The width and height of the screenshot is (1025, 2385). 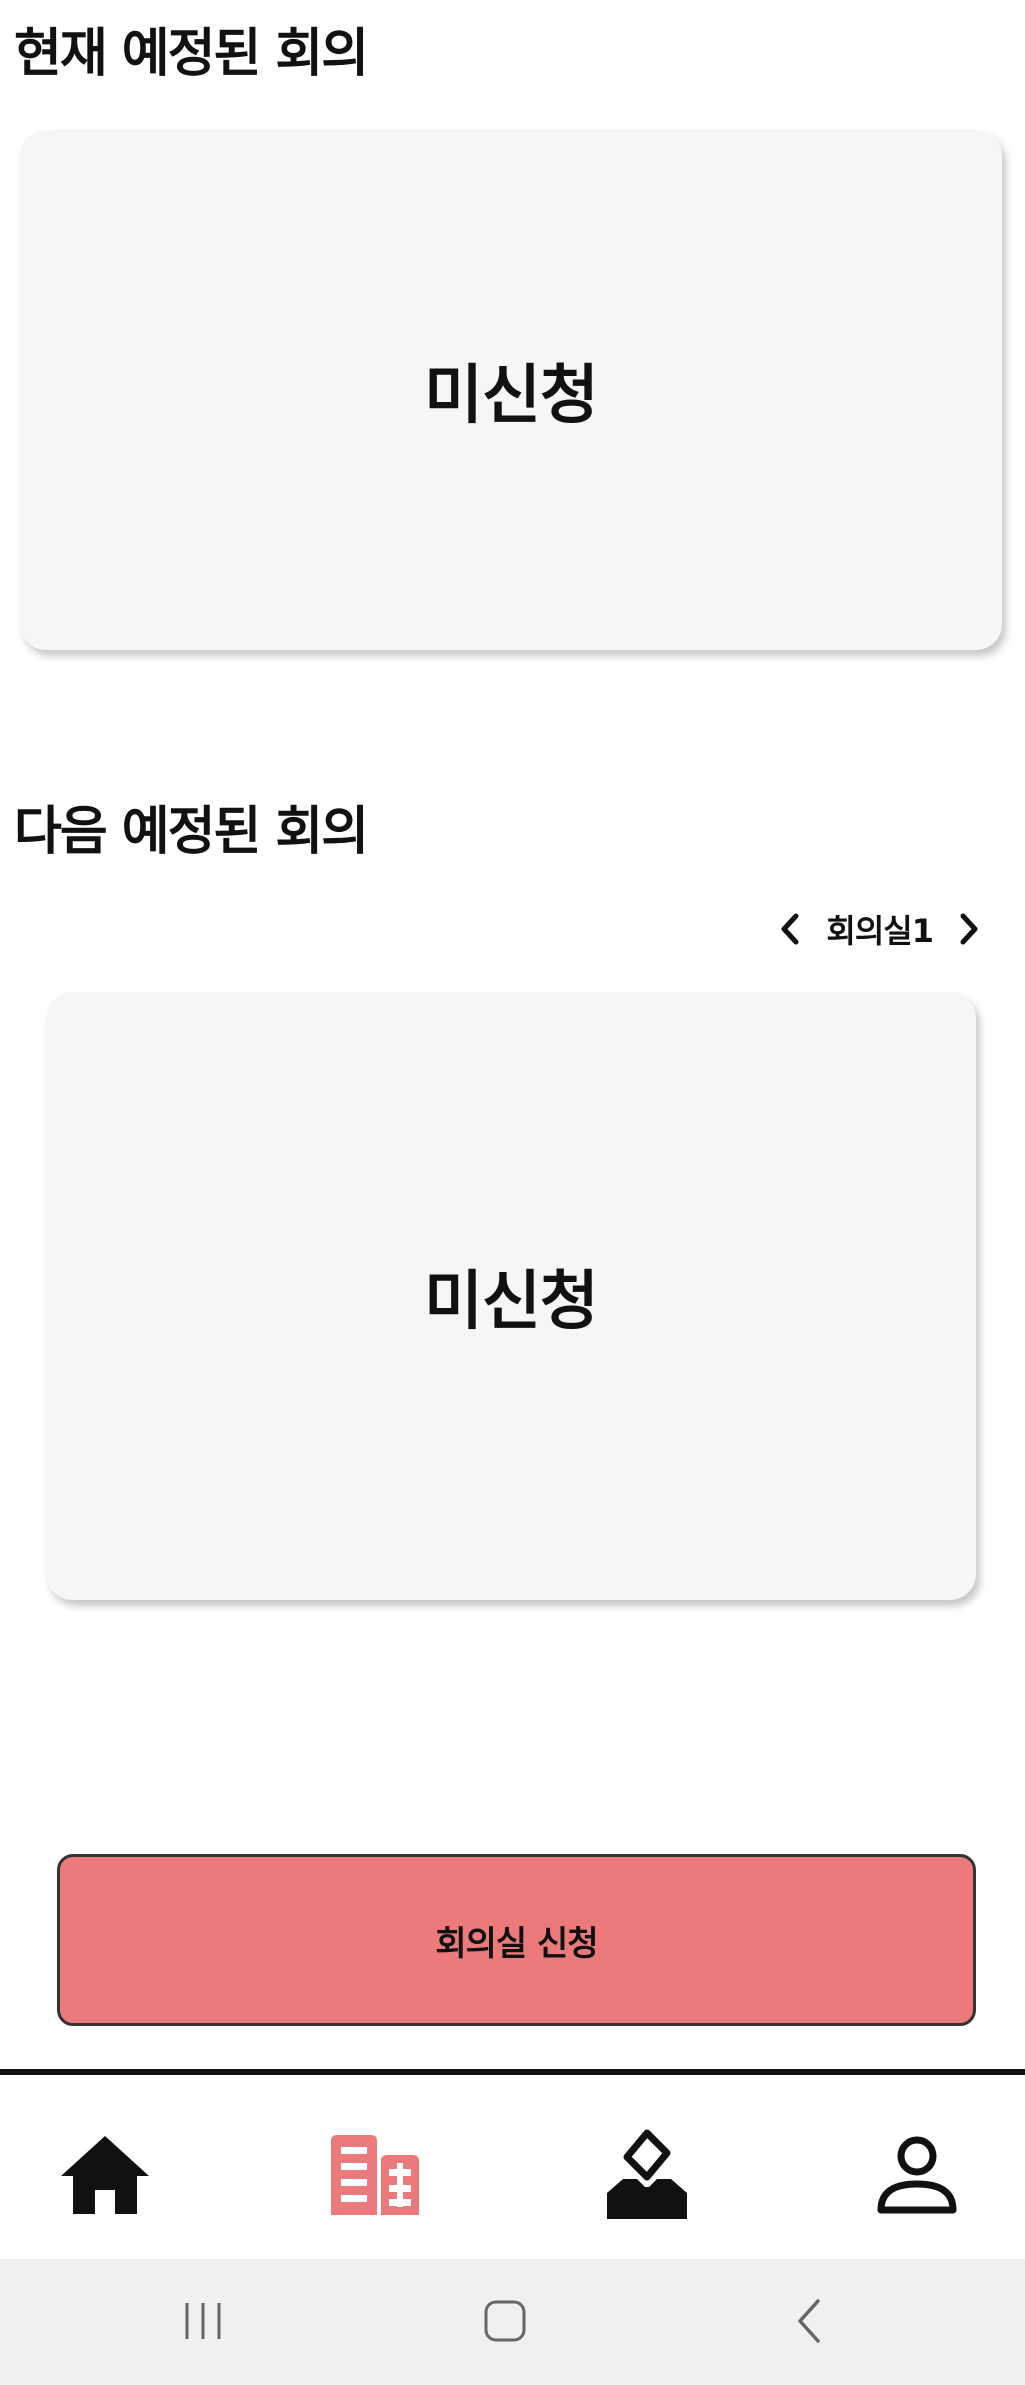 I want to click on current-meeting-title-text: 현재 예정된 회의, so click(x=191, y=55).